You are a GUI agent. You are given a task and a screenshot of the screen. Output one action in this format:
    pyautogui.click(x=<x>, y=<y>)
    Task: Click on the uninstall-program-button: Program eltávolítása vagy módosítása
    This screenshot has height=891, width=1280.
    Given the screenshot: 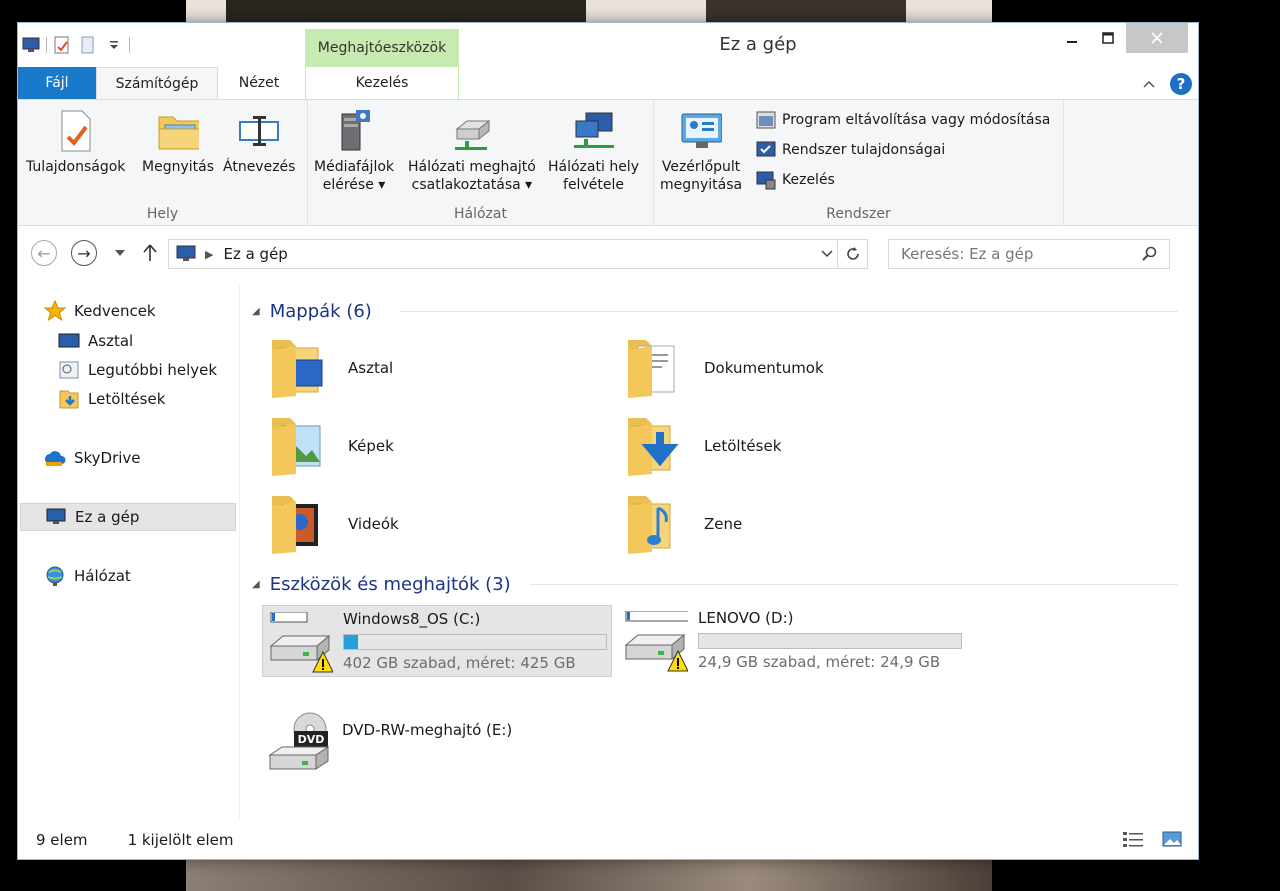 What is the action you would take?
    pyautogui.click(x=903, y=120)
    